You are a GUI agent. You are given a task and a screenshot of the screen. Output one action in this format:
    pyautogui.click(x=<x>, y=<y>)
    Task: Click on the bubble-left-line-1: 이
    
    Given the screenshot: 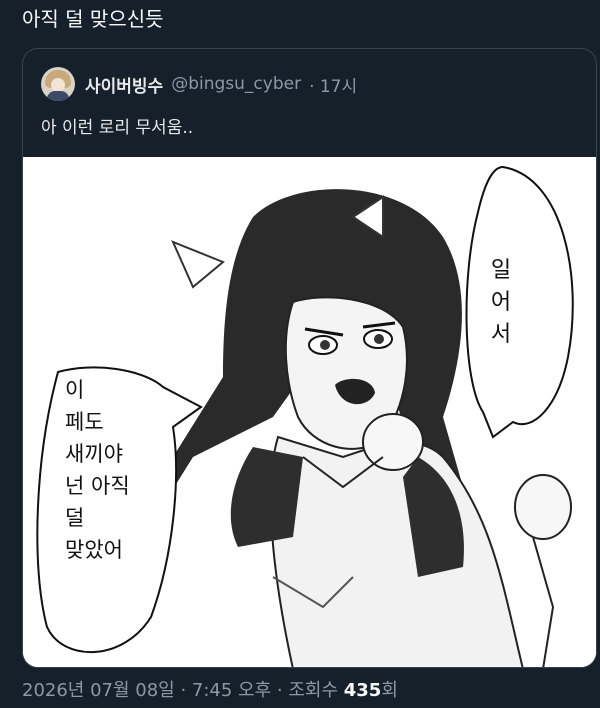 What is the action you would take?
    pyautogui.click(x=74, y=390)
    